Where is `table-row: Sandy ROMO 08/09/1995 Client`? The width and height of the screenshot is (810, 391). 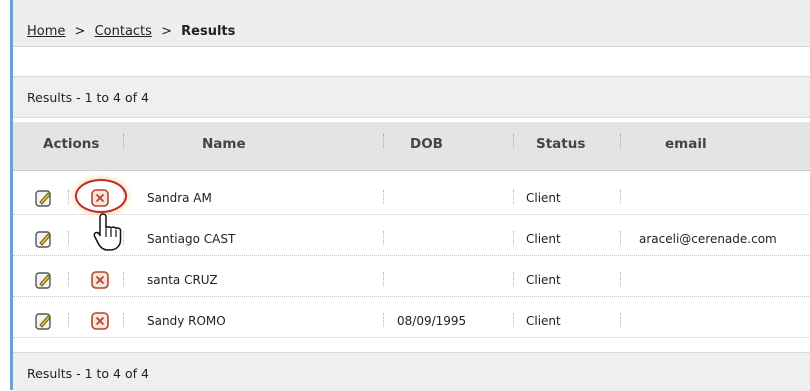 table-row: Sandy ROMO 08/09/1995 Client is located at coordinates (411, 321).